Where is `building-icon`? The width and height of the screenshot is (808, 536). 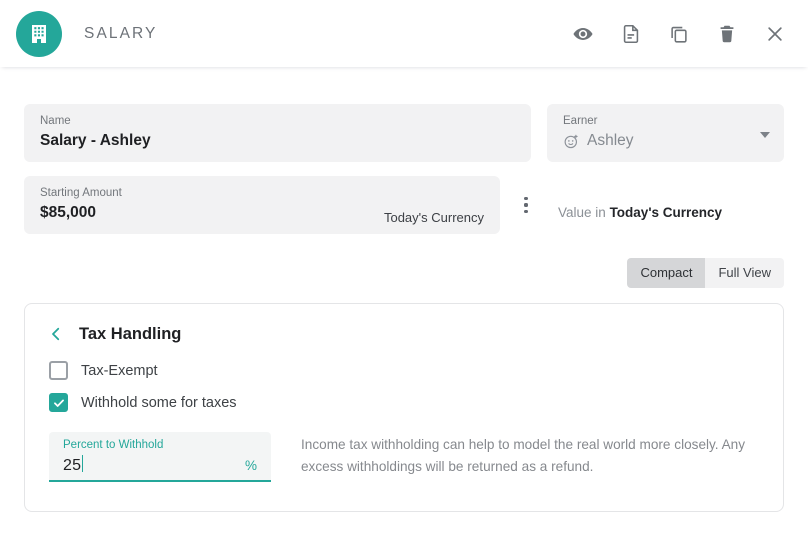 building-icon is located at coordinates (39, 33).